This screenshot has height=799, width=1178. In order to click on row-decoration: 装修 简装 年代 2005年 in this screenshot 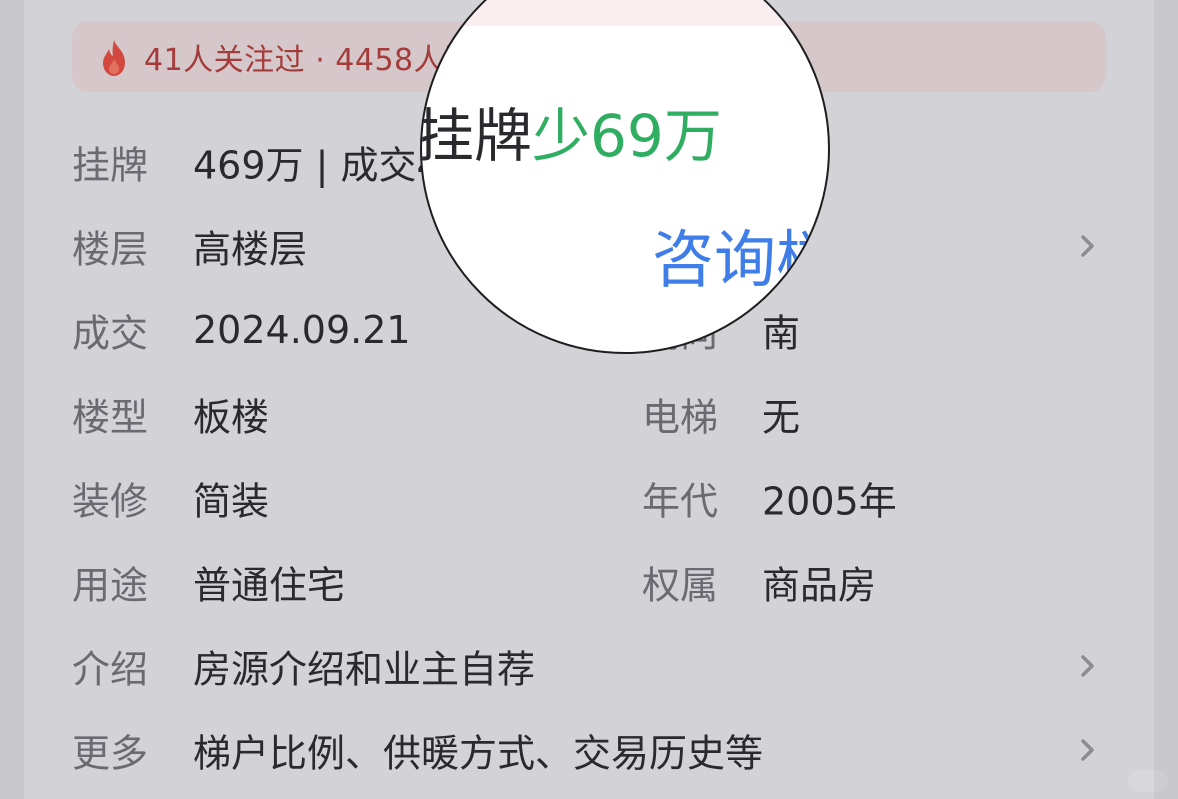, I will do `click(589, 498)`.